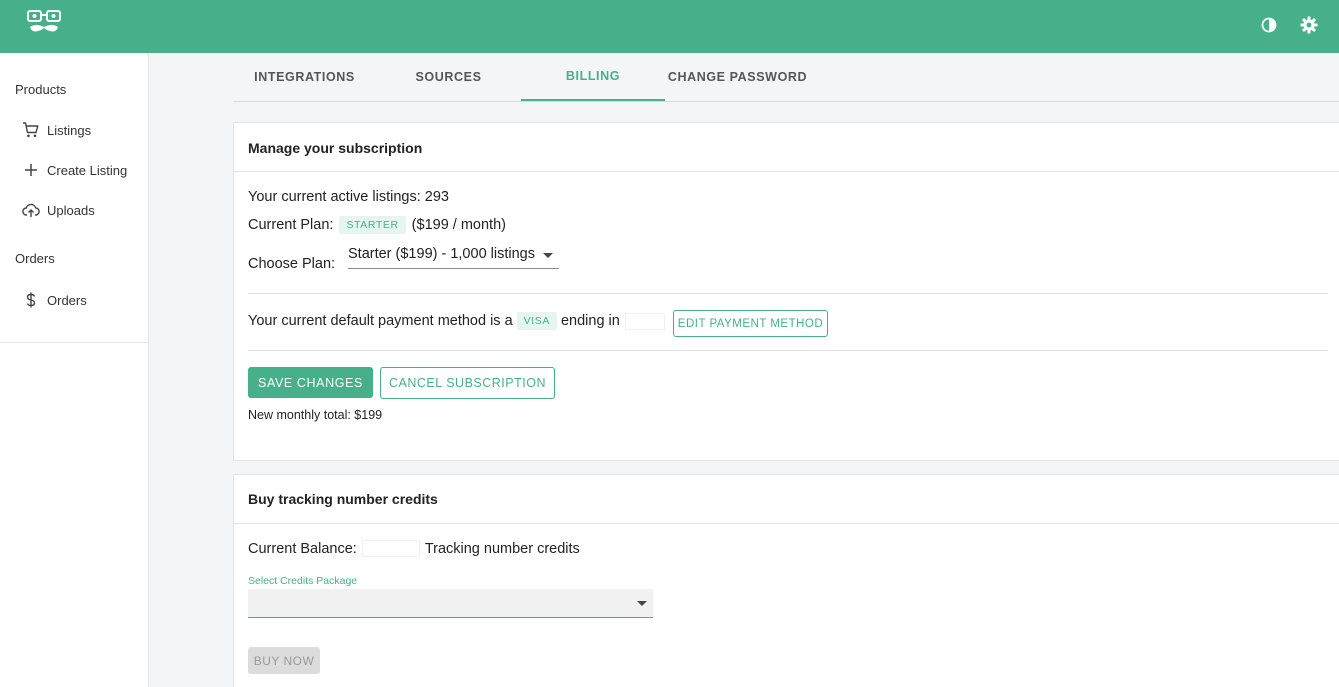 The width and height of the screenshot is (1339, 687). Describe the element at coordinates (87, 170) in the screenshot. I see `sidebar-item-label: Create Listing` at that location.